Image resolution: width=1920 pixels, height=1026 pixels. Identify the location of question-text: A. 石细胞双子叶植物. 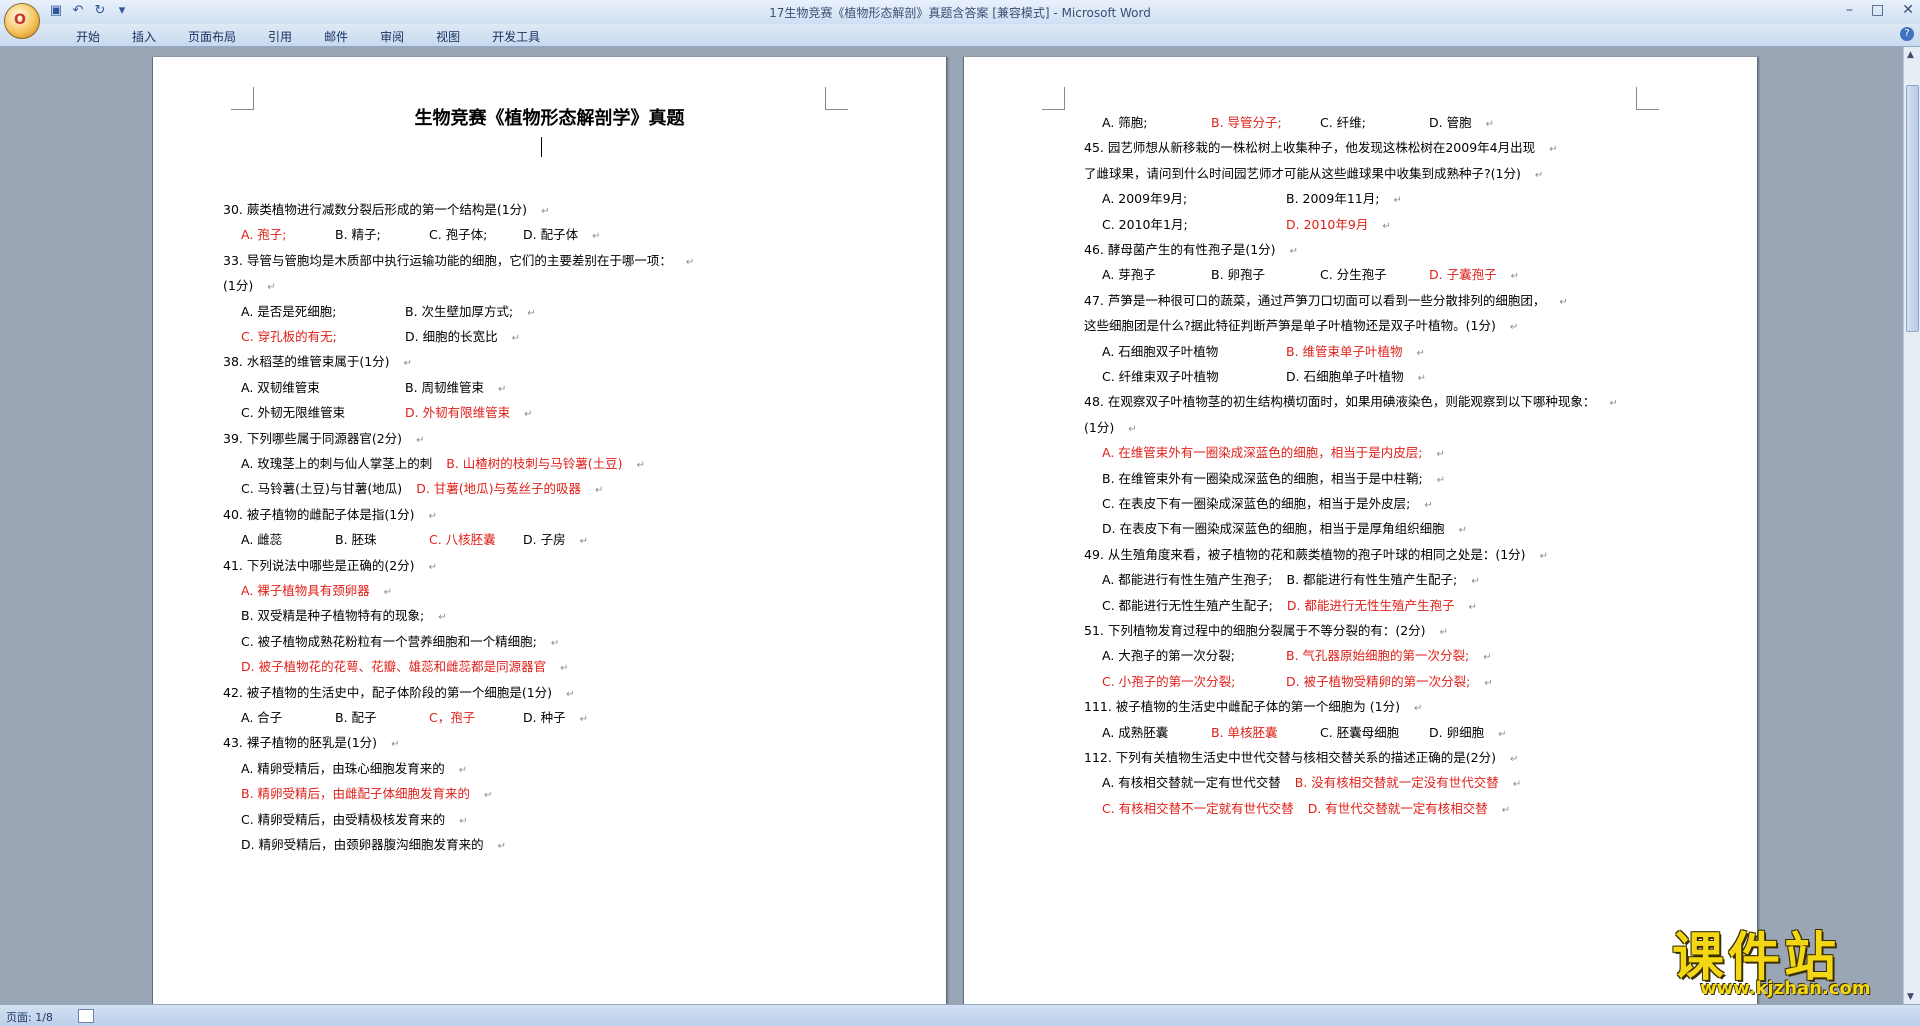
(1160, 351).